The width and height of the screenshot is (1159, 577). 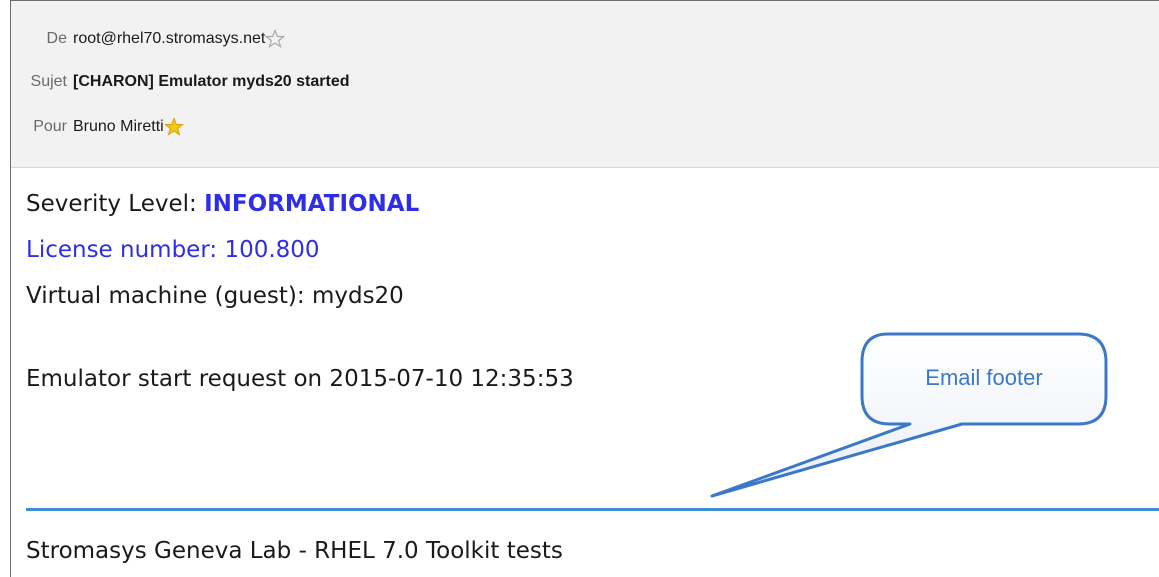 What do you see at coordinates (173, 127) in the screenshot?
I see `star-filled-icon` at bounding box center [173, 127].